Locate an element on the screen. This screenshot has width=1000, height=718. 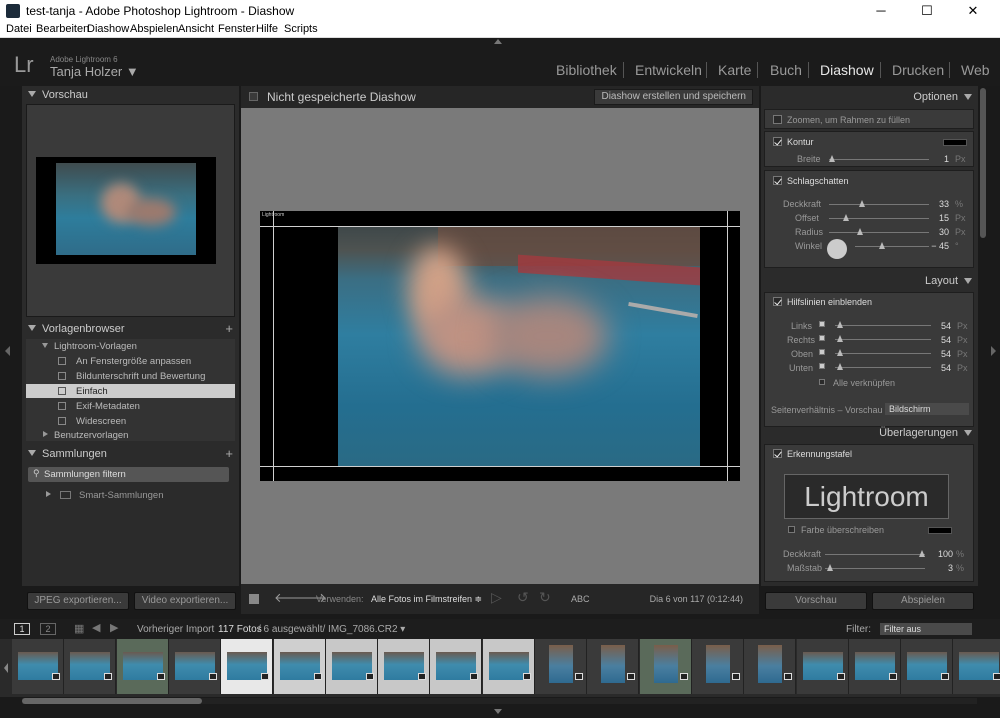
zoom-fill-checkbox is located at coordinates (777, 119).